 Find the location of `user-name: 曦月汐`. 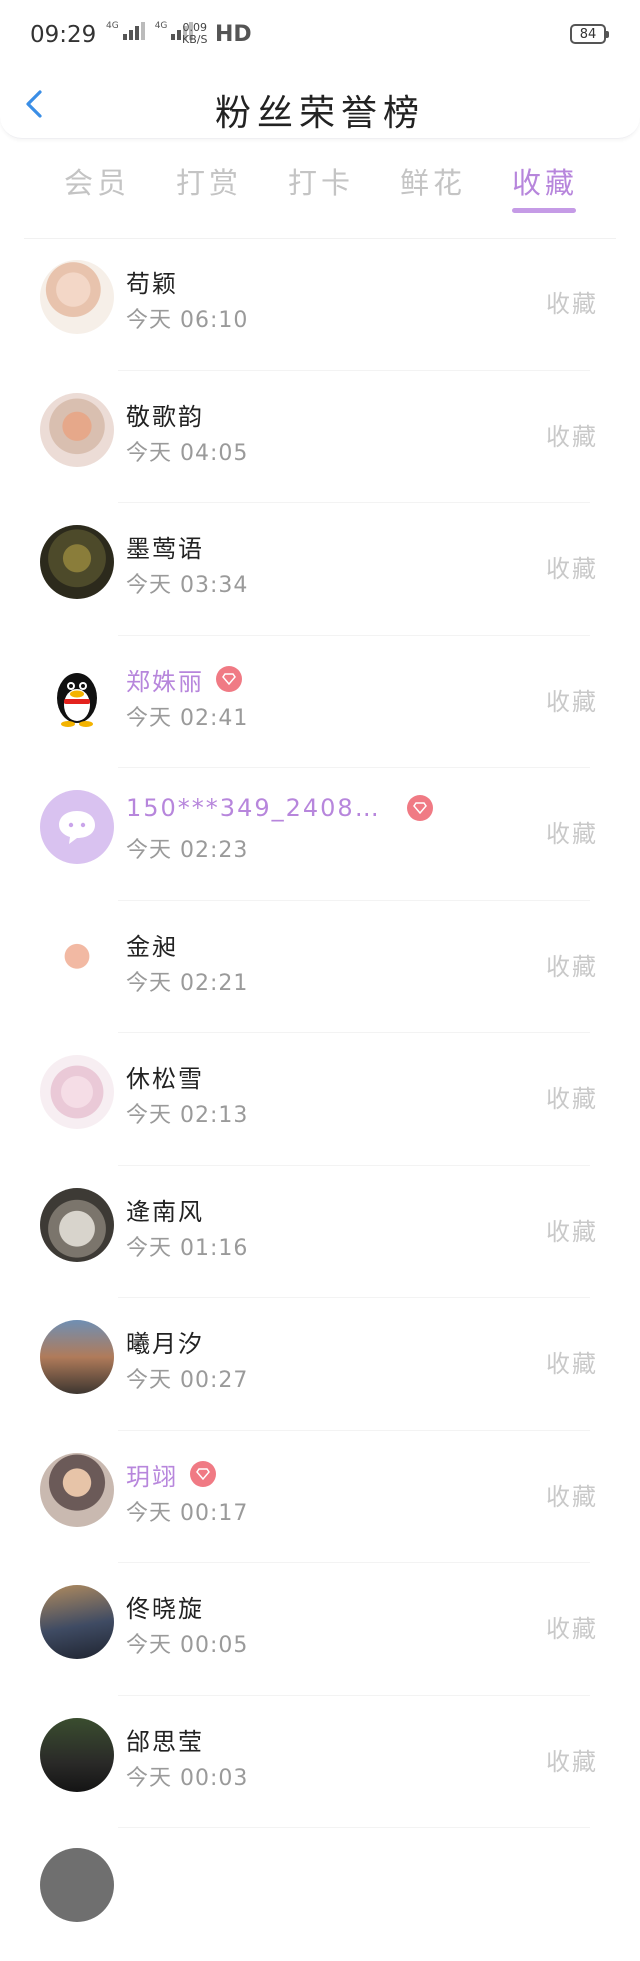

user-name: 曦月汐 is located at coordinates (165, 1344).